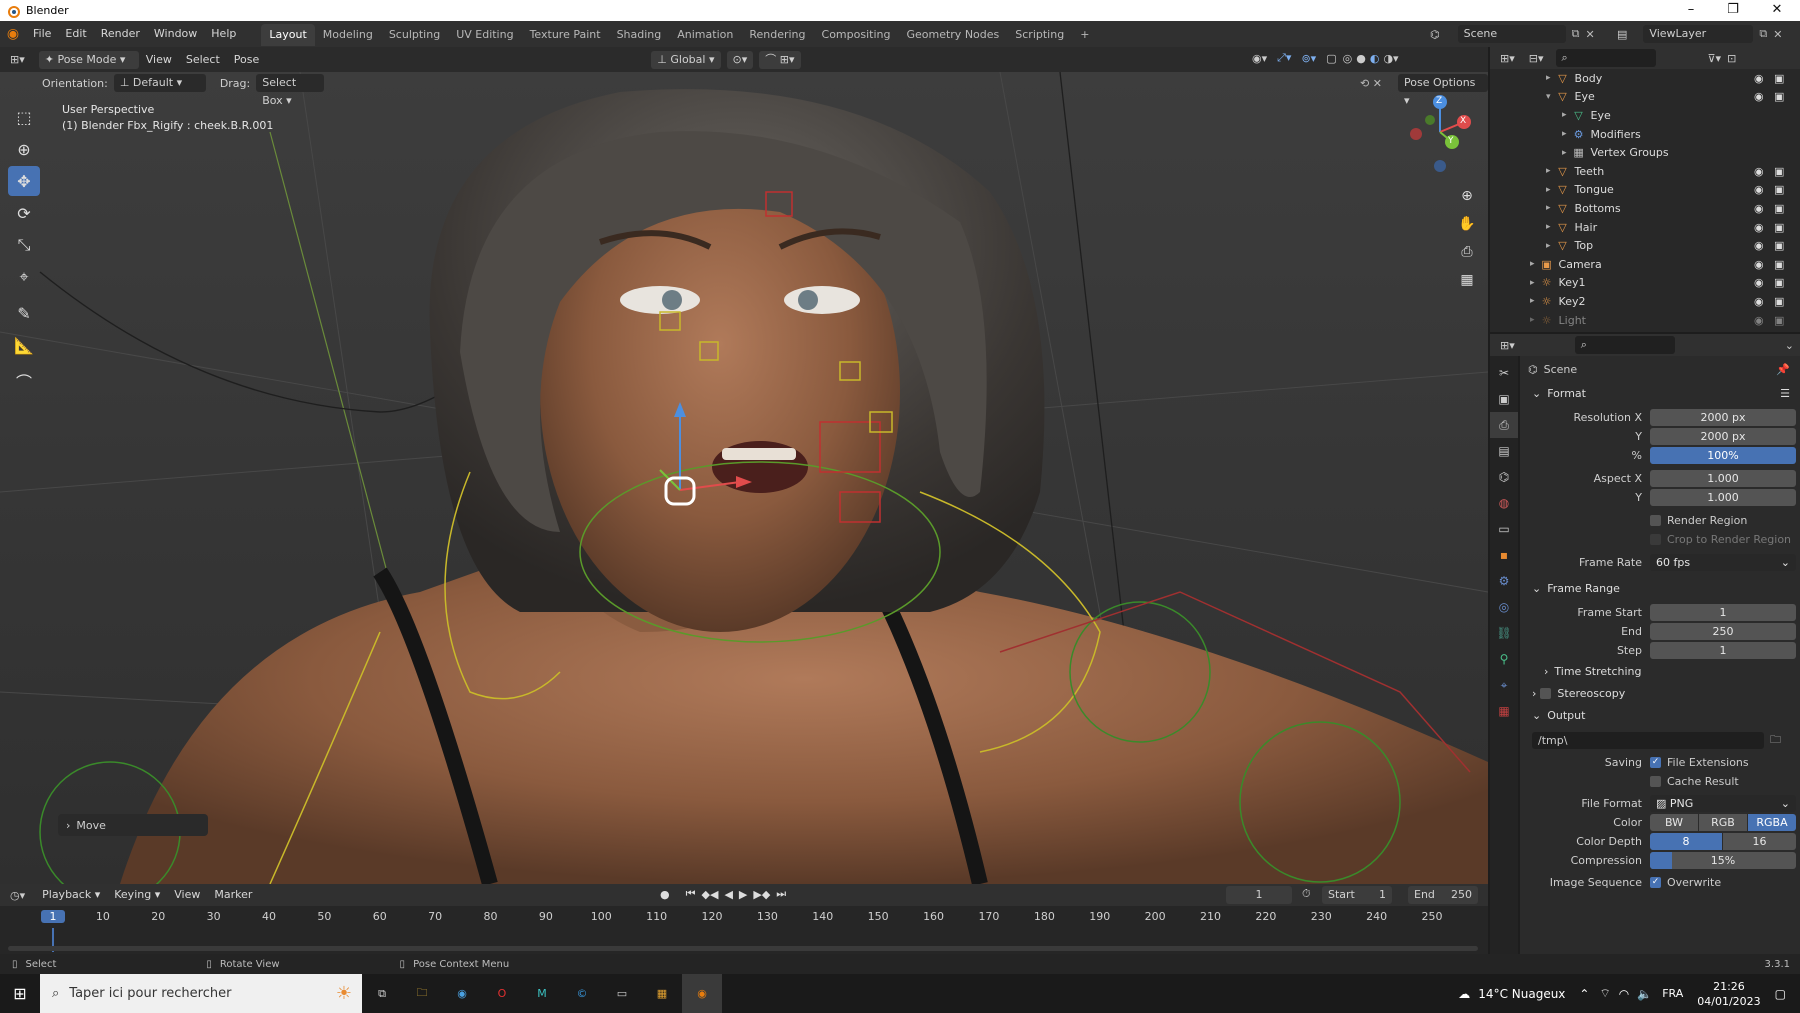 The width and height of the screenshot is (1800, 1013). What do you see at coordinates (24, 213) in the screenshot?
I see `rotate-tool-icon: ⟳` at bounding box center [24, 213].